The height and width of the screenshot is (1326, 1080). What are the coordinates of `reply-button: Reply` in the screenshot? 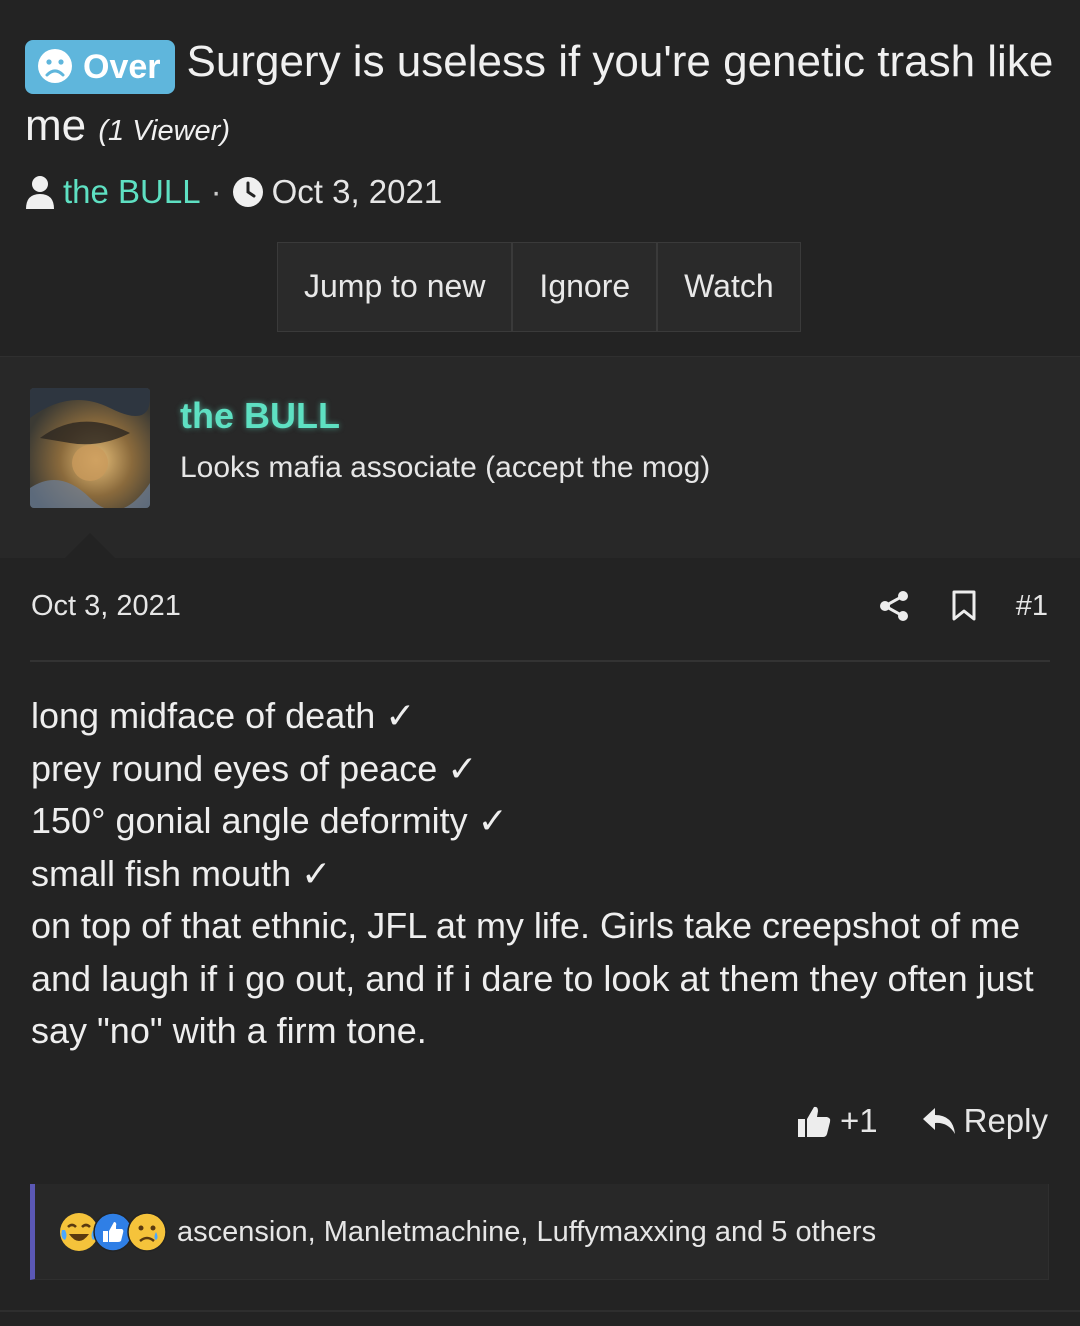 It's located at (985, 1121).